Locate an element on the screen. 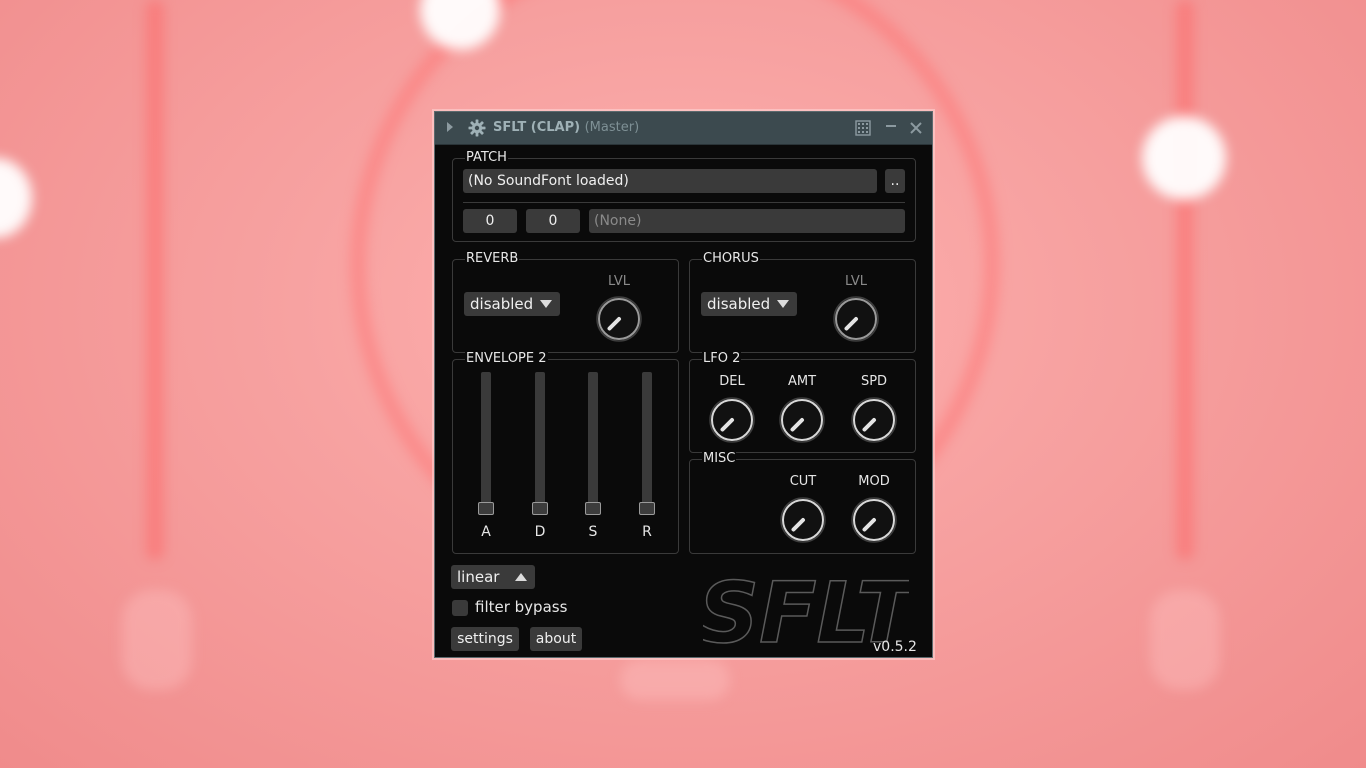 This screenshot has width=1366, height=768. lfo-delay-knob is located at coordinates (732, 420).